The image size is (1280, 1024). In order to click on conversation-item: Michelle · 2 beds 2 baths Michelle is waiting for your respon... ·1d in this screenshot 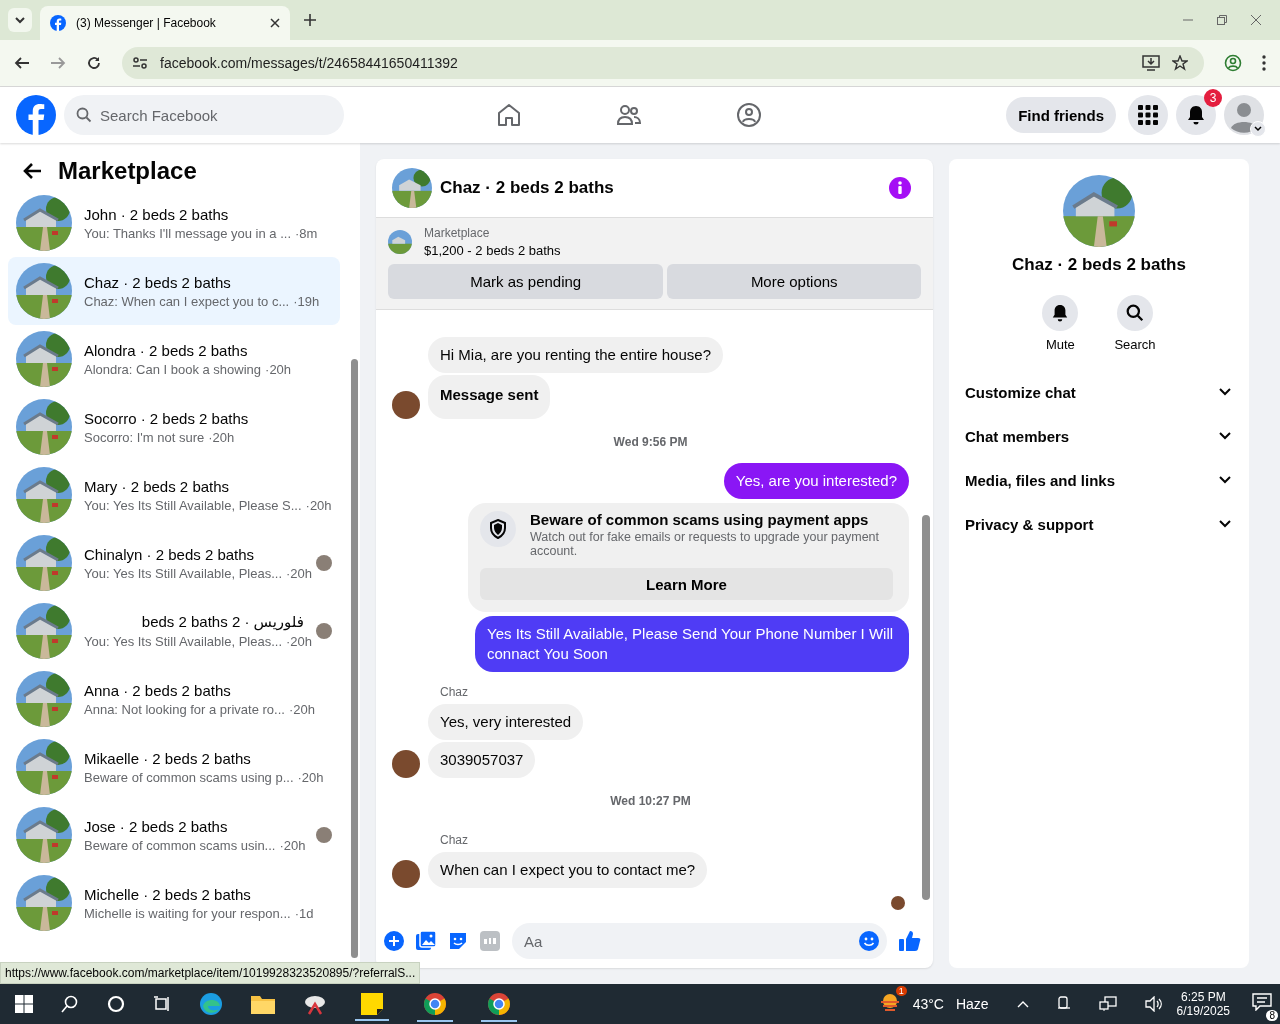, I will do `click(174, 903)`.